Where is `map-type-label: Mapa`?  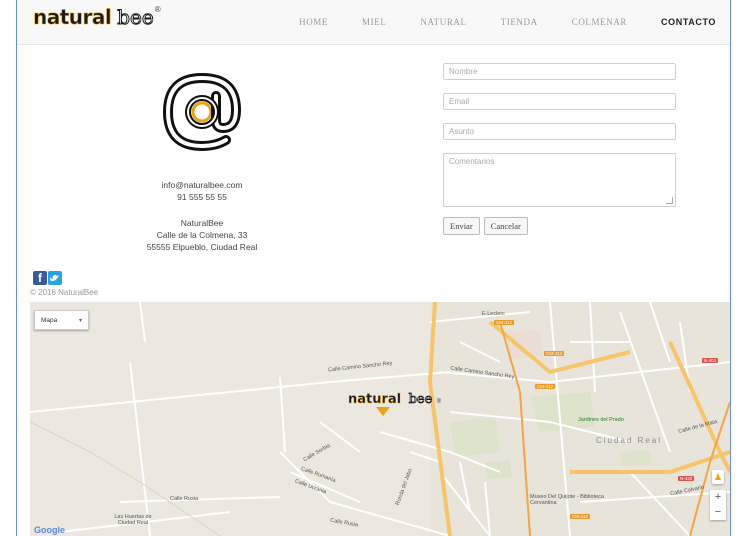
map-type-label: Mapa is located at coordinates (49, 320).